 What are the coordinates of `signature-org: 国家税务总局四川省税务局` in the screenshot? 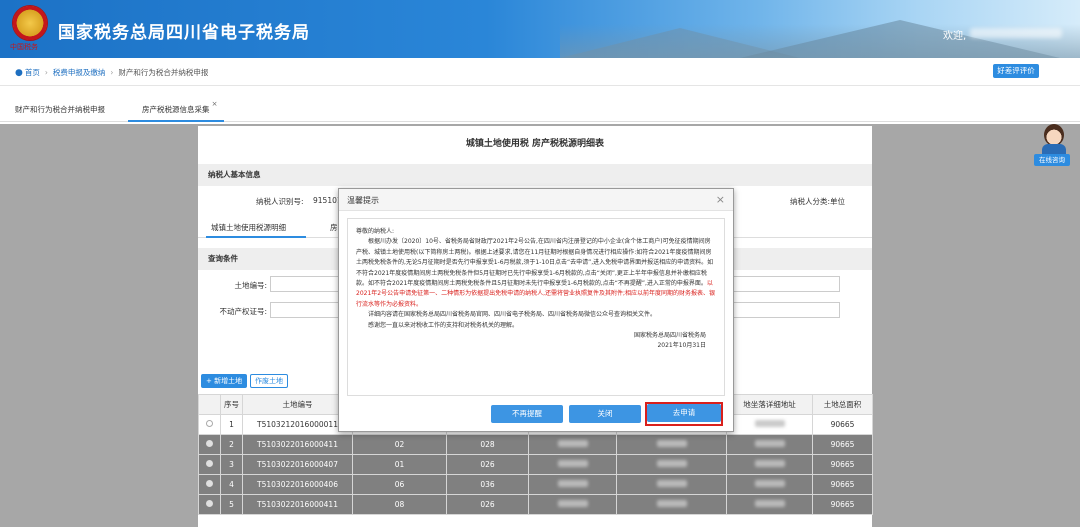 It's located at (669, 336).